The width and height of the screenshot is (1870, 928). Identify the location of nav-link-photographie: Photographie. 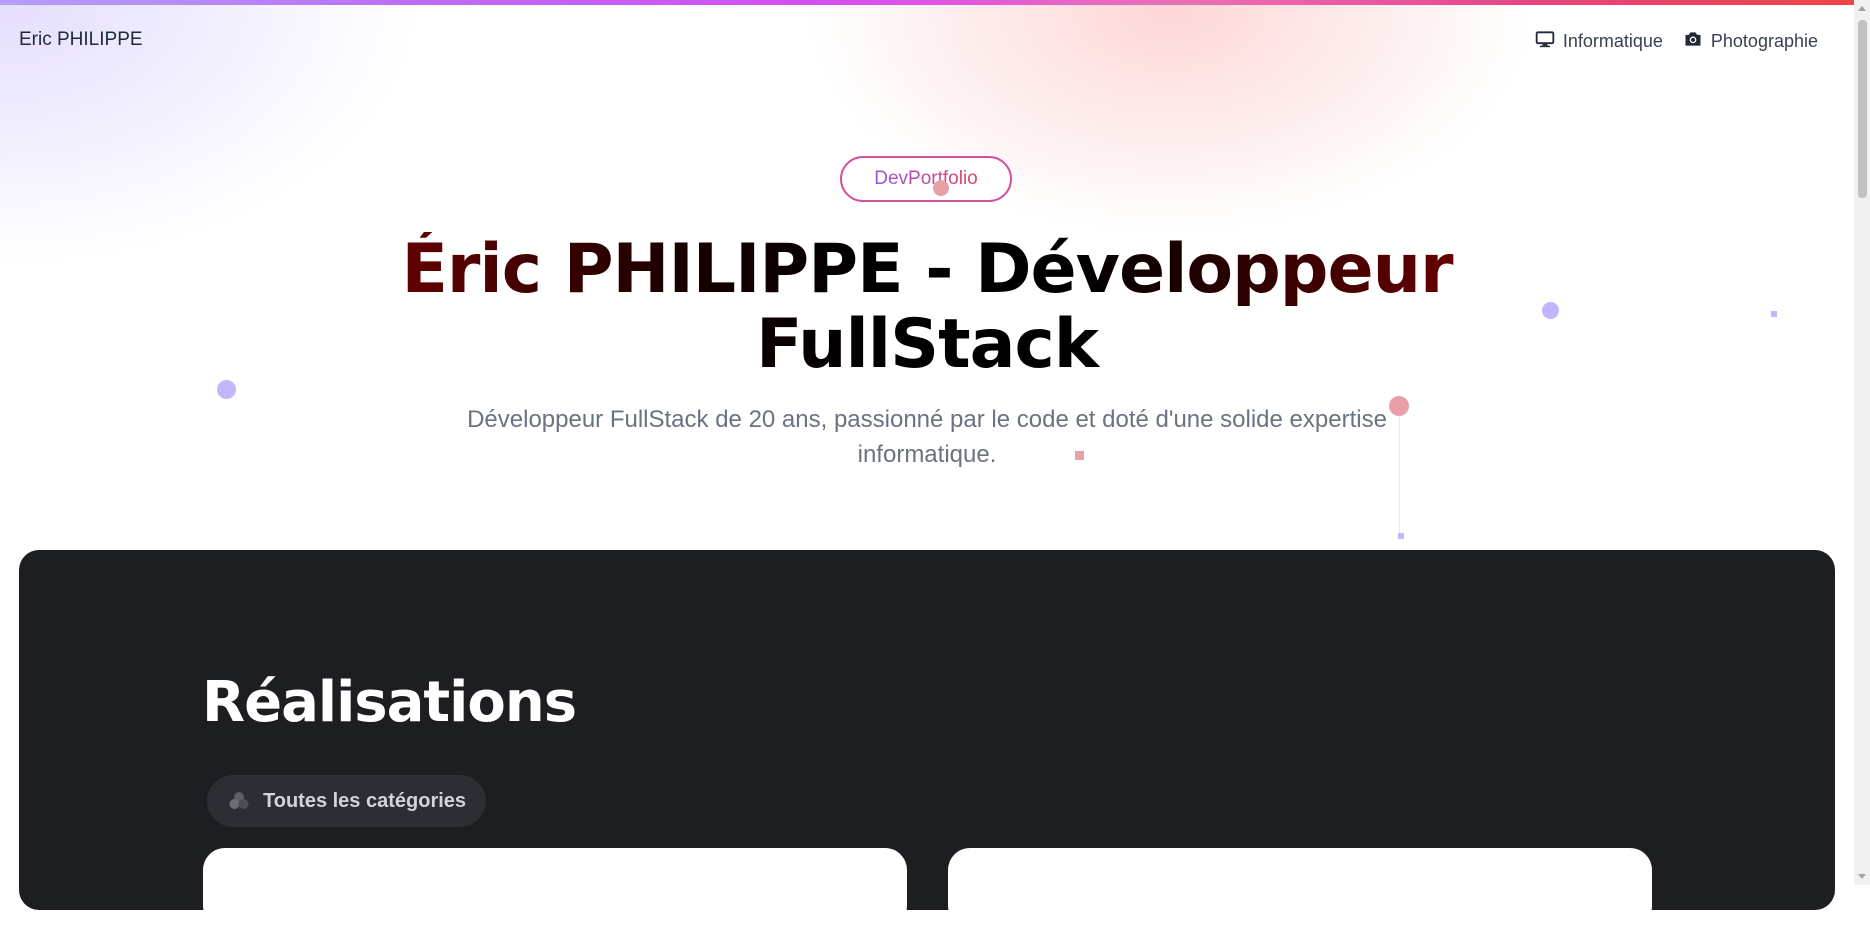
(1750, 41).